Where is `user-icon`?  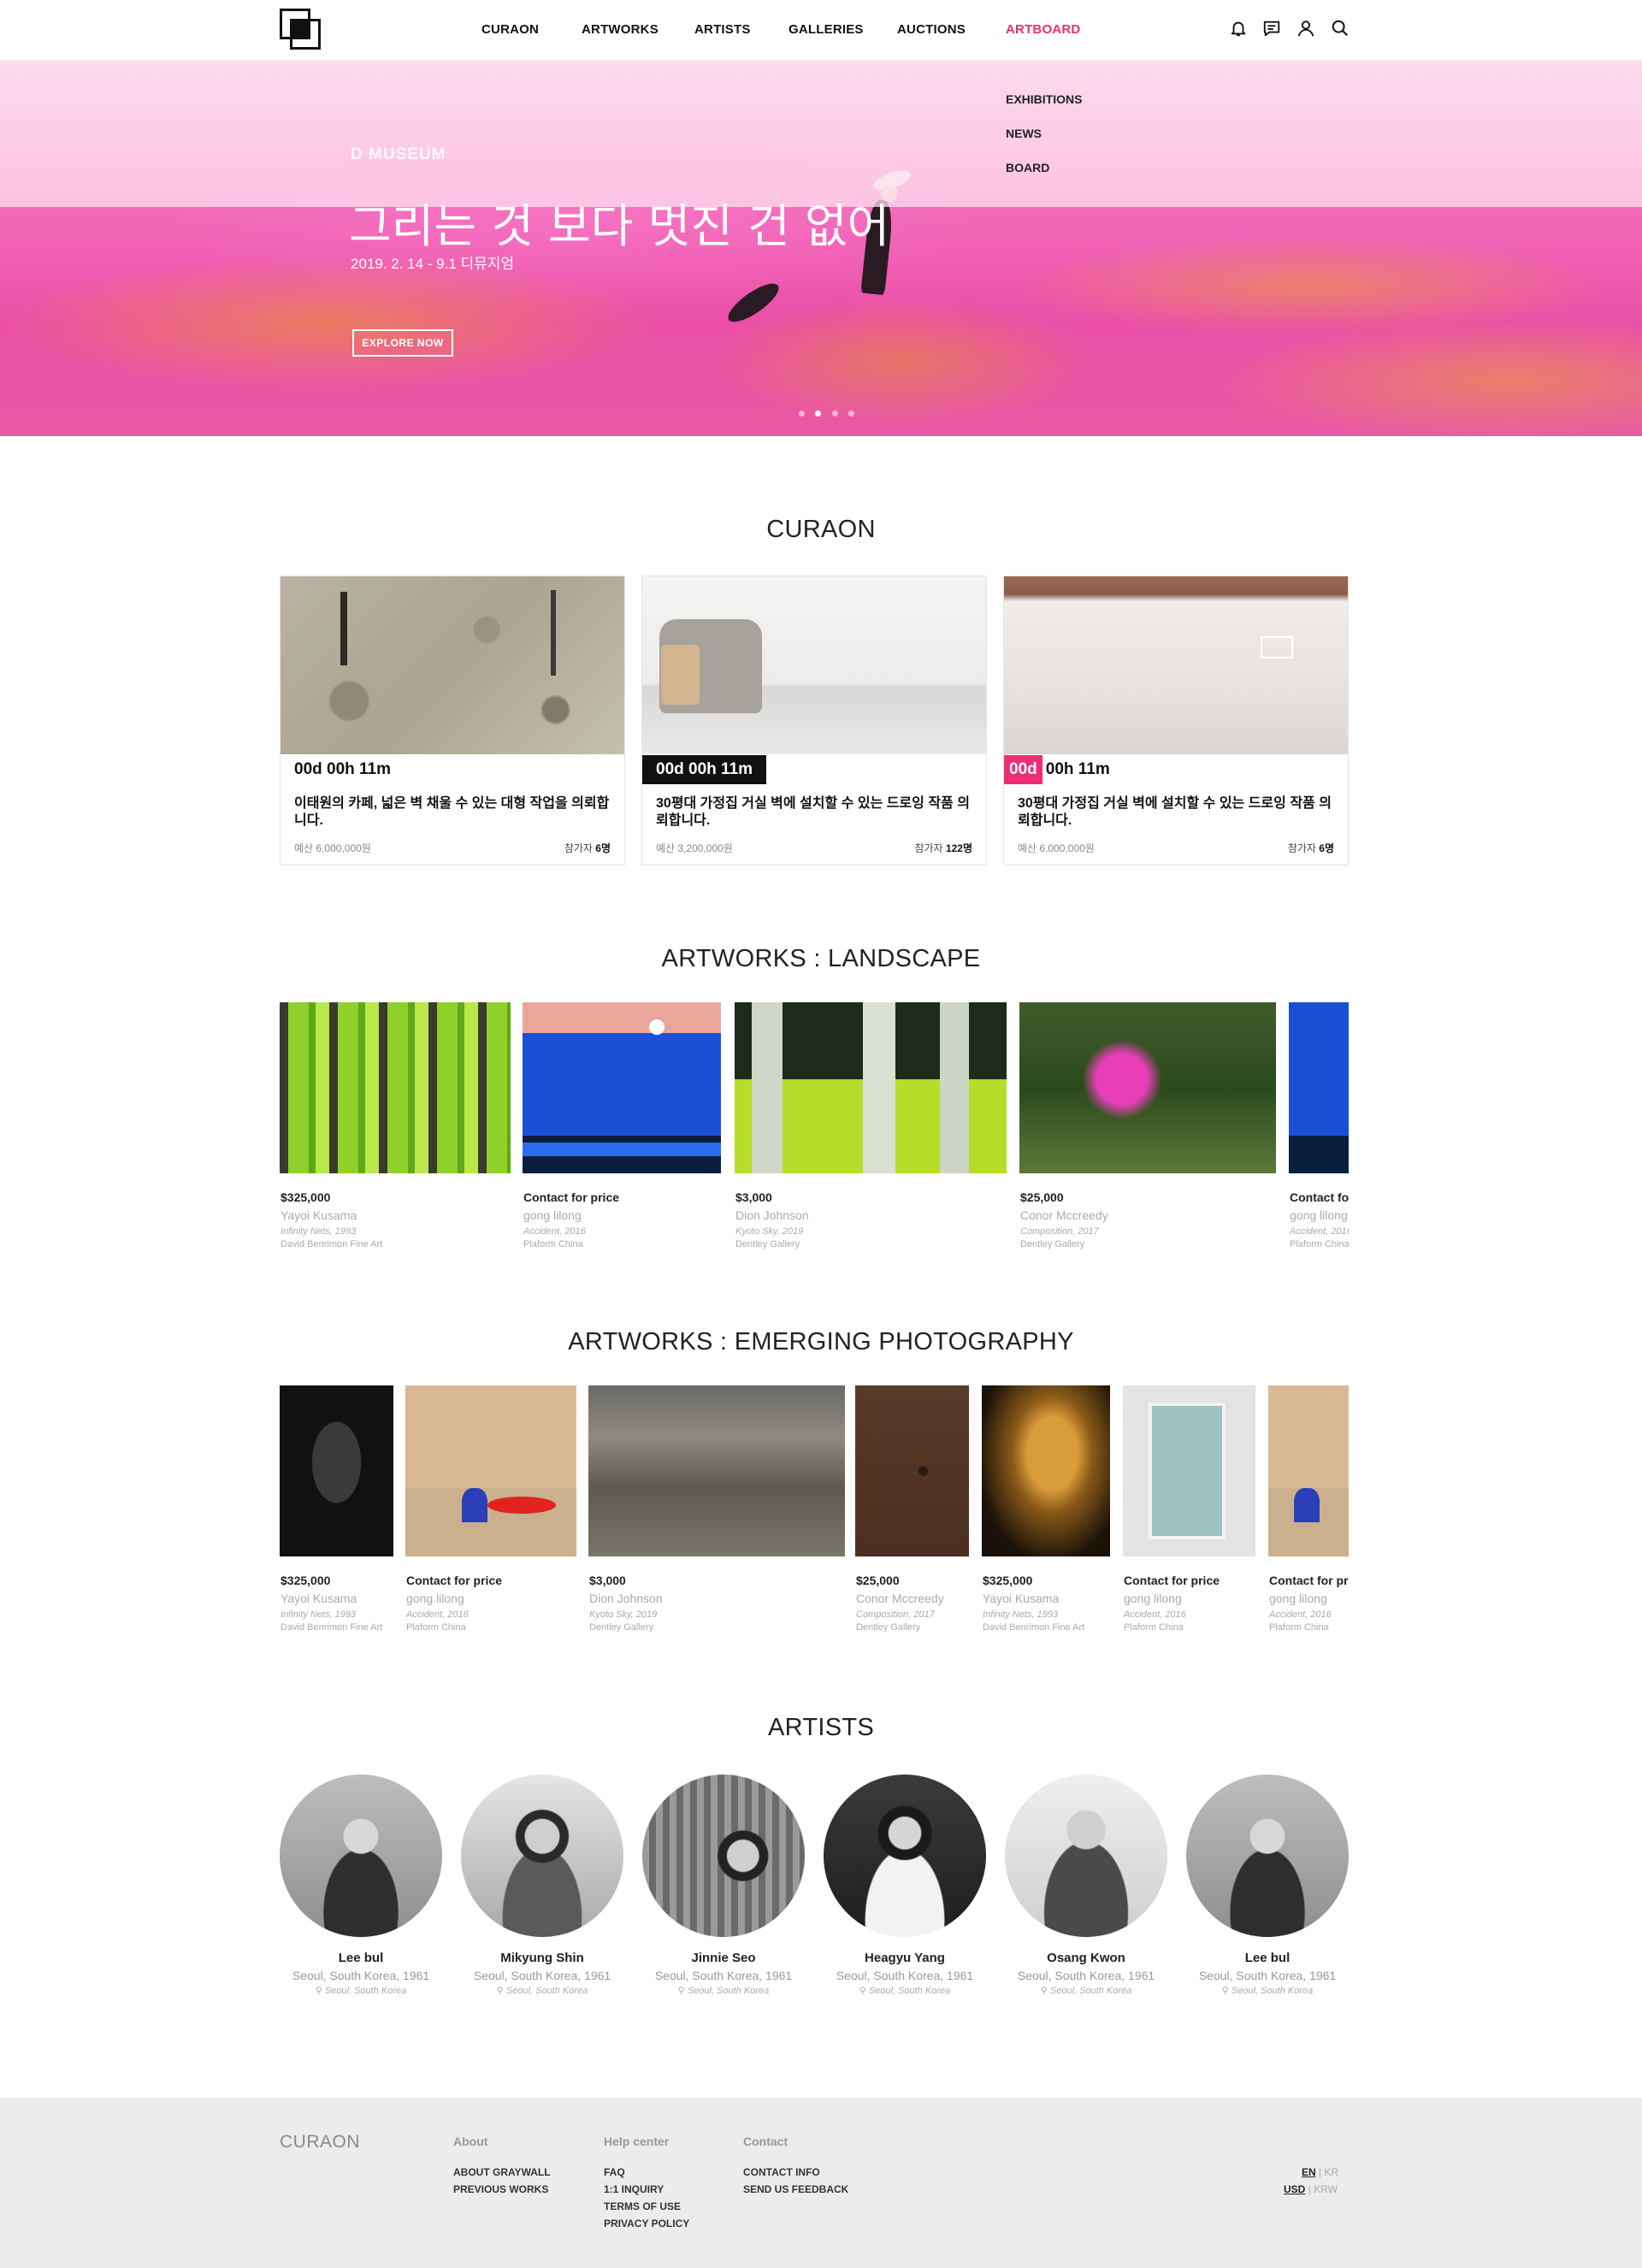
user-icon is located at coordinates (1305, 28).